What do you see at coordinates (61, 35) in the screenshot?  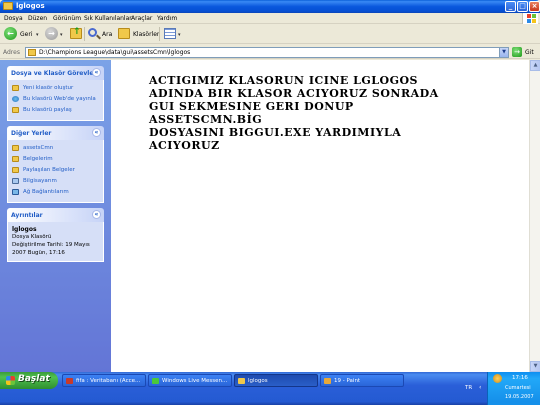 I see `forward-dropdown-icon: ▾` at bounding box center [61, 35].